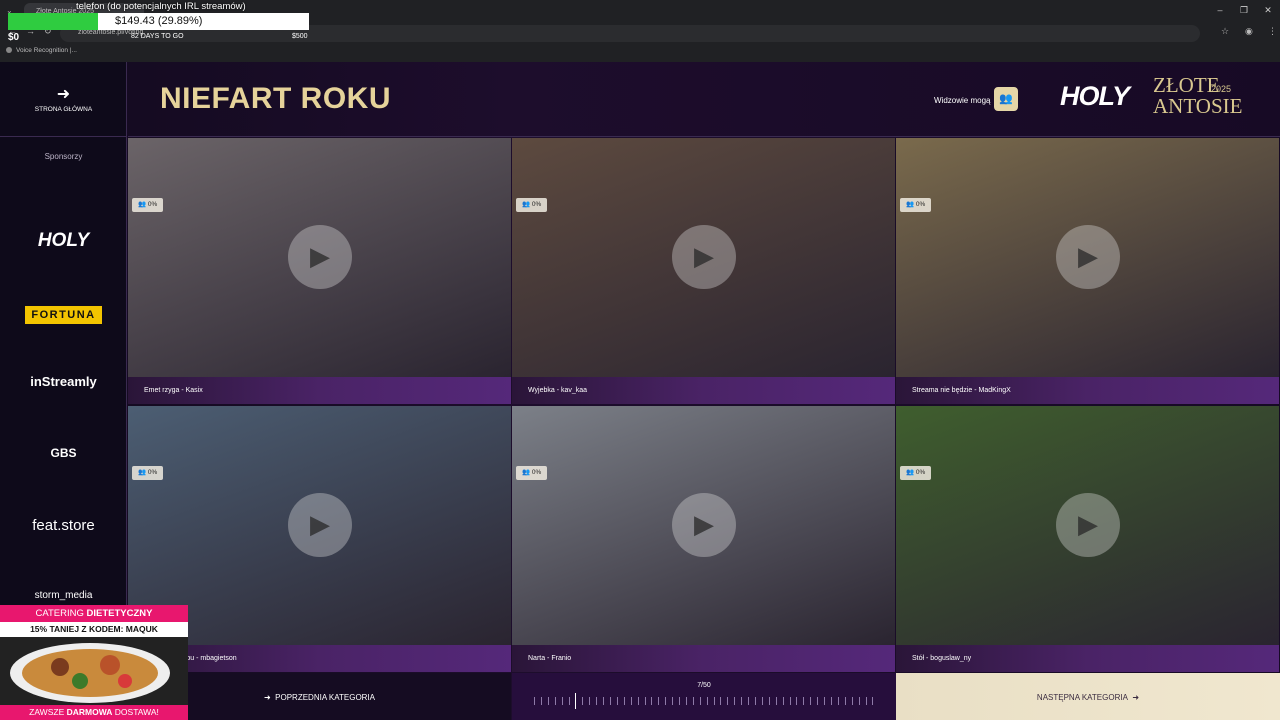 Image resolution: width=1280 pixels, height=720 pixels. I want to click on window-controls: – ❐ ✕, so click(1244, 11).